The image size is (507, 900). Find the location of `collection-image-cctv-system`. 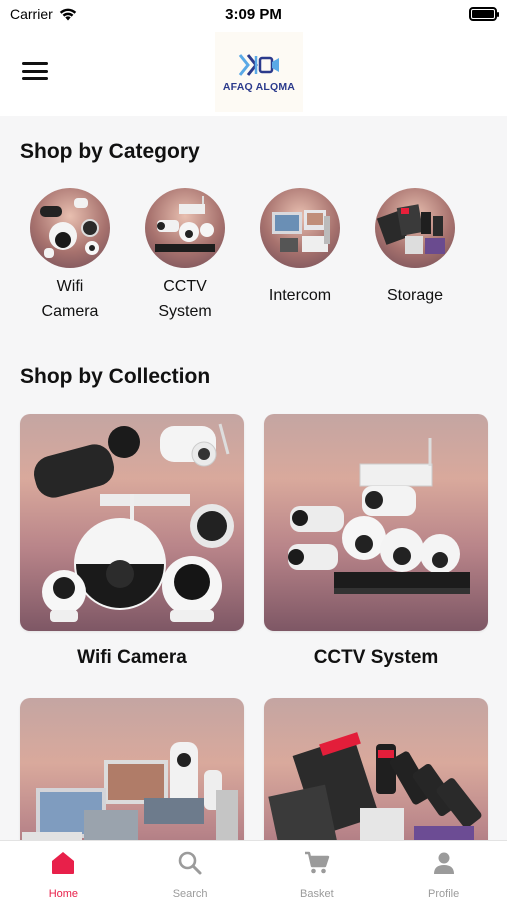

collection-image-cctv-system is located at coordinates (376, 522).